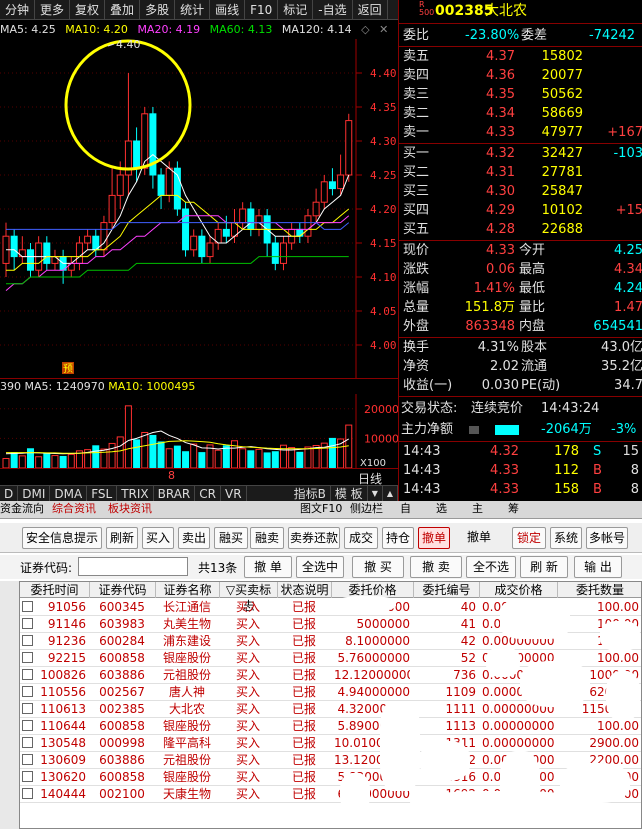 The height and width of the screenshot is (829, 642). What do you see at coordinates (365, 29) in the screenshot?
I see `diamond-icon: ◇` at bounding box center [365, 29].